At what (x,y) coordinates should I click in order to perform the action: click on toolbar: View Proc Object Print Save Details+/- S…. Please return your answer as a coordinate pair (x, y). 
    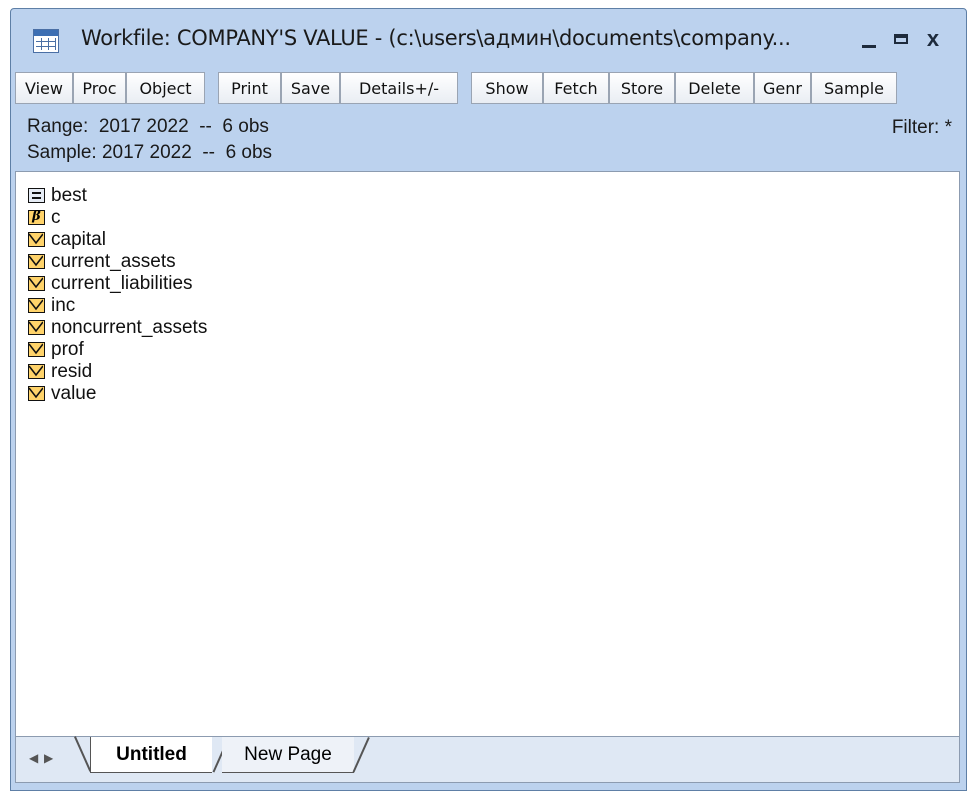
    Looking at the image, I should click on (487, 88).